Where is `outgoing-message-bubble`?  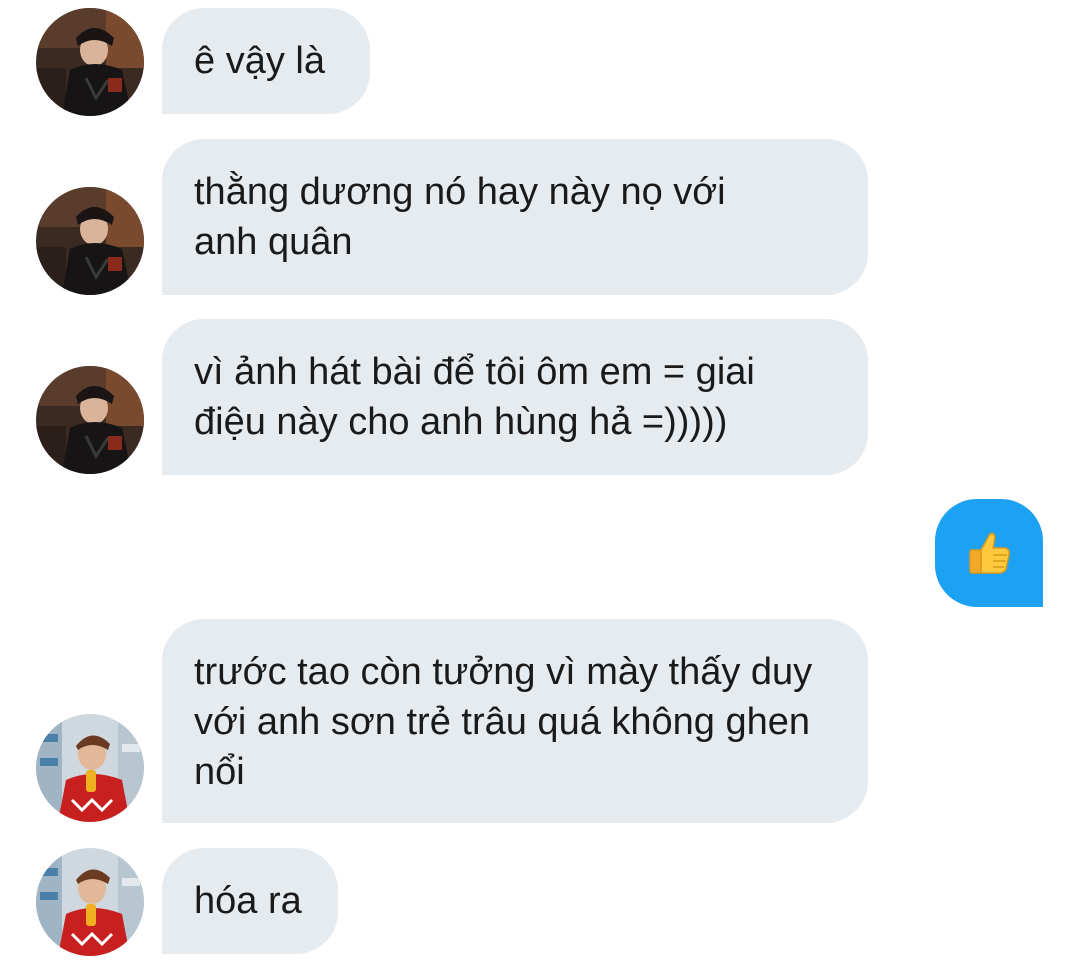 outgoing-message-bubble is located at coordinates (989, 553).